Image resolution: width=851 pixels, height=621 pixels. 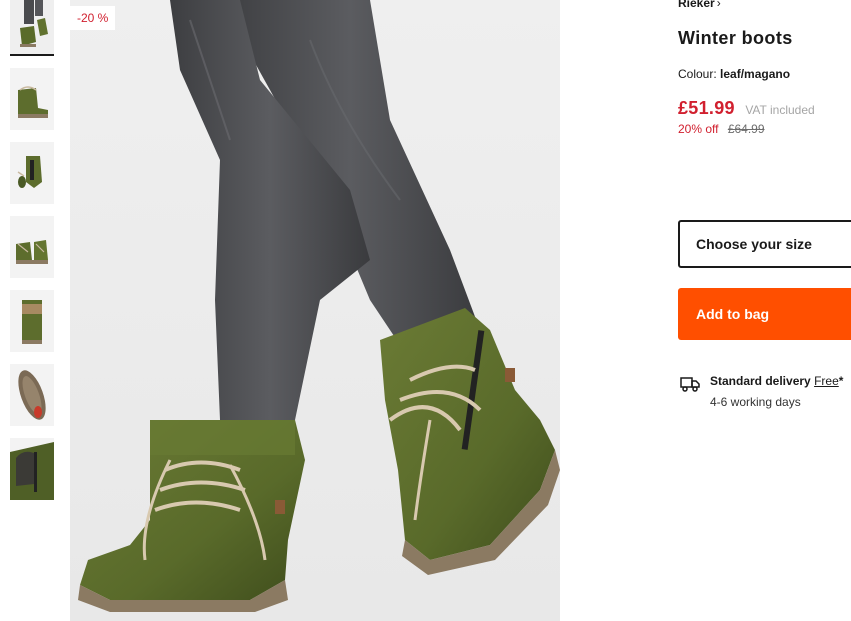 What do you see at coordinates (706, 108) in the screenshot?
I see `current-price: £51.99` at bounding box center [706, 108].